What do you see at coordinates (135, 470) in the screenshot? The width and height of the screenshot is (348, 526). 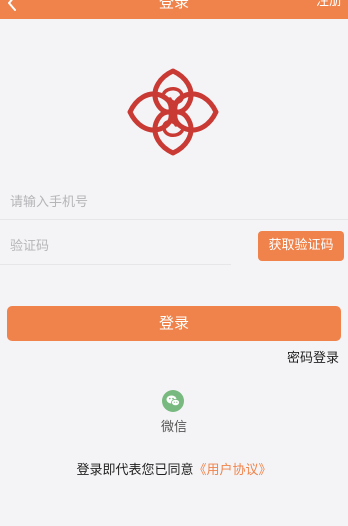 I see `agreement-prefix: 登录即代表您已同意` at bounding box center [135, 470].